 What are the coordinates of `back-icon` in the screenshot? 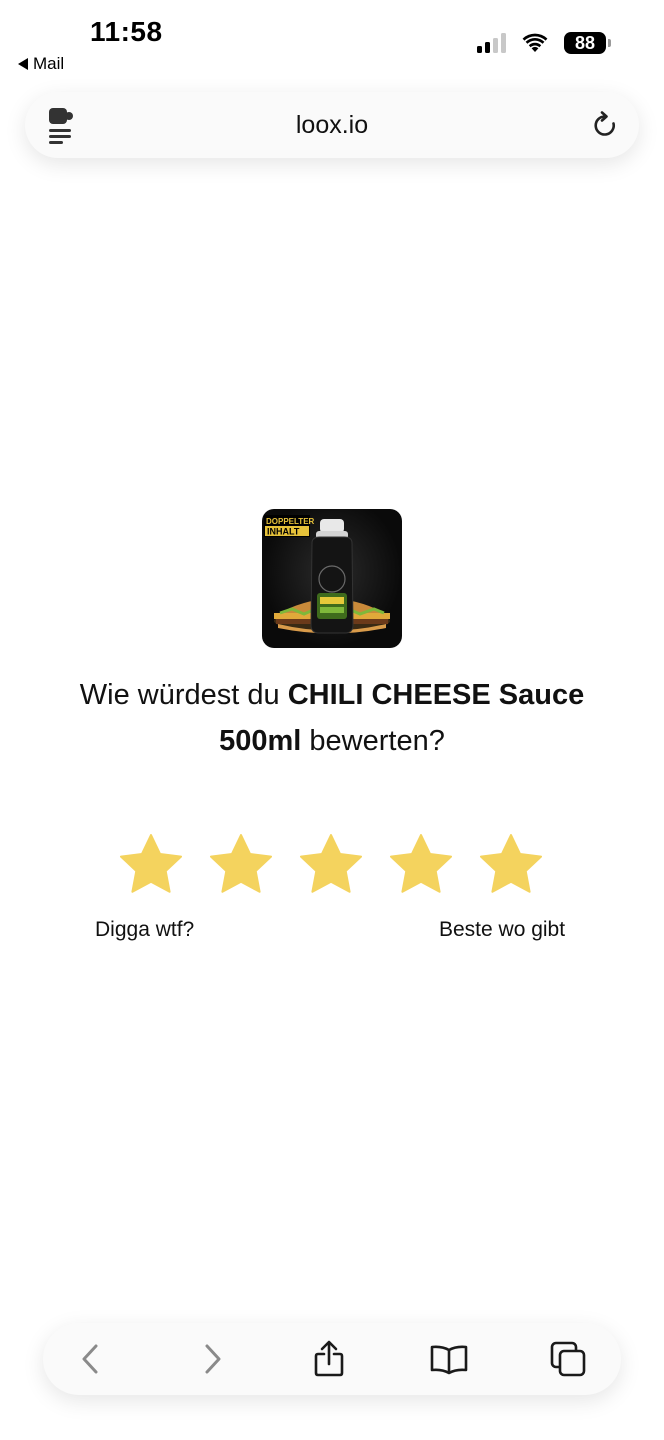 It's located at (90, 1359).